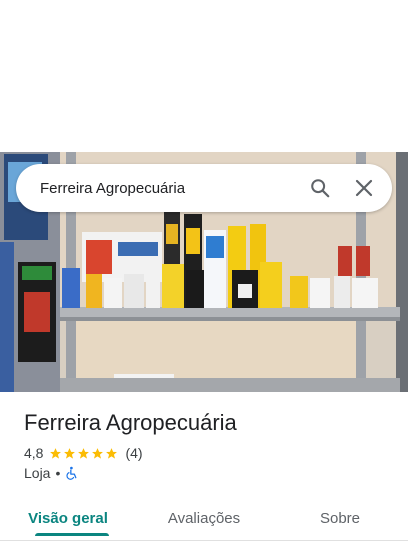 The width and height of the screenshot is (408, 544). What do you see at coordinates (134, 453) in the screenshot?
I see `review-count: (4)` at bounding box center [134, 453].